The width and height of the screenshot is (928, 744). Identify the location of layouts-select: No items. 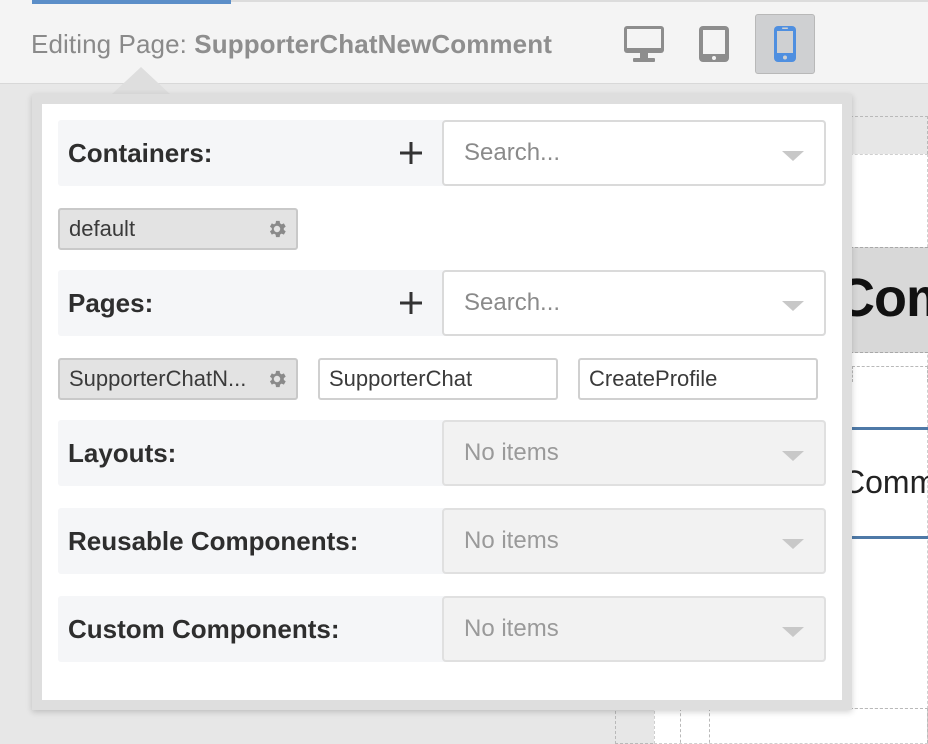
(634, 453).